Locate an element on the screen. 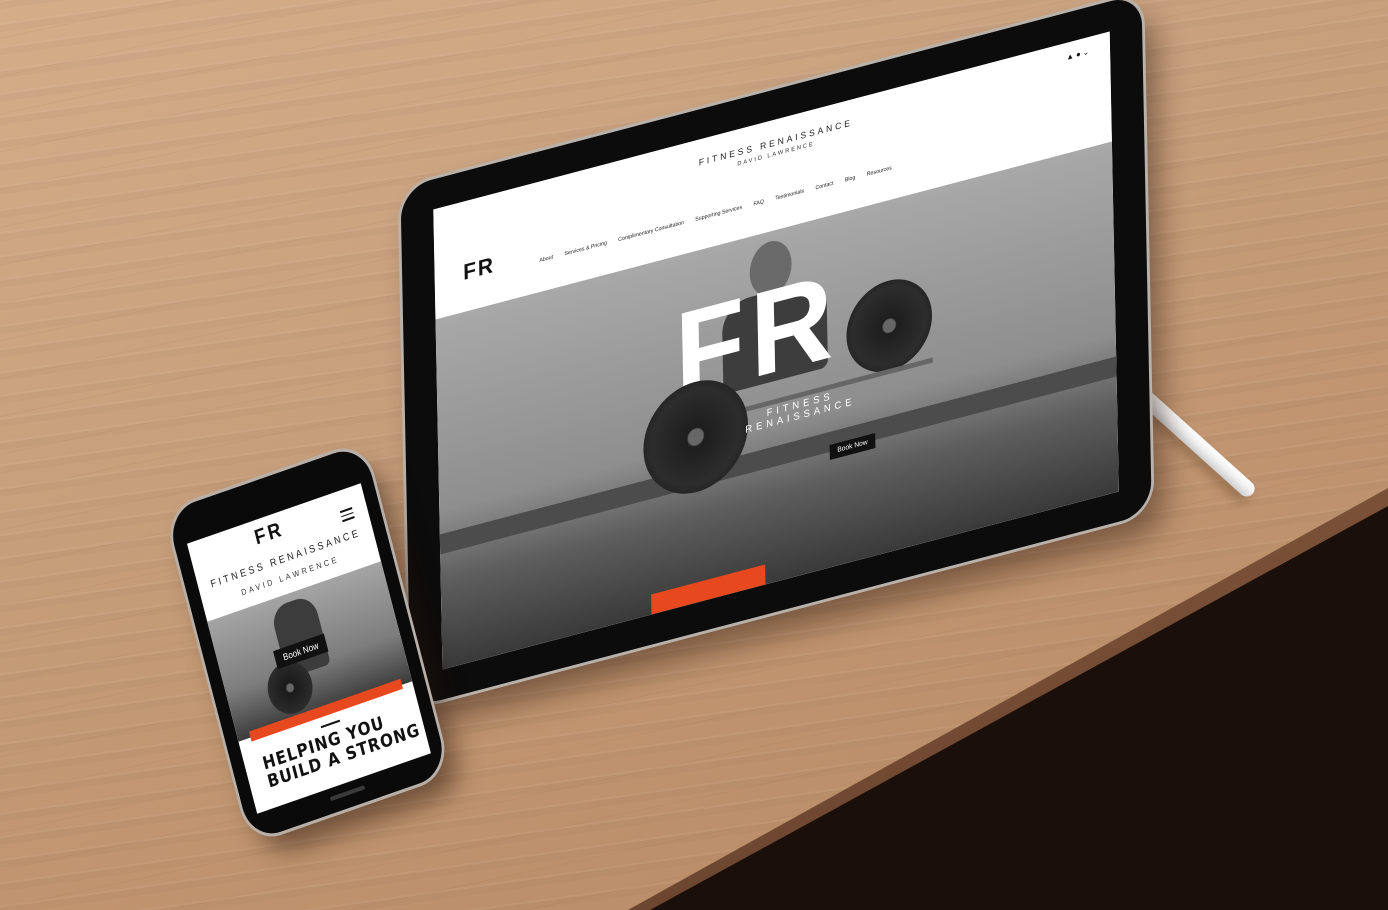 The width and height of the screenshot is (1388, 910). nav-item-about: About is located at coordinates (546, 259).